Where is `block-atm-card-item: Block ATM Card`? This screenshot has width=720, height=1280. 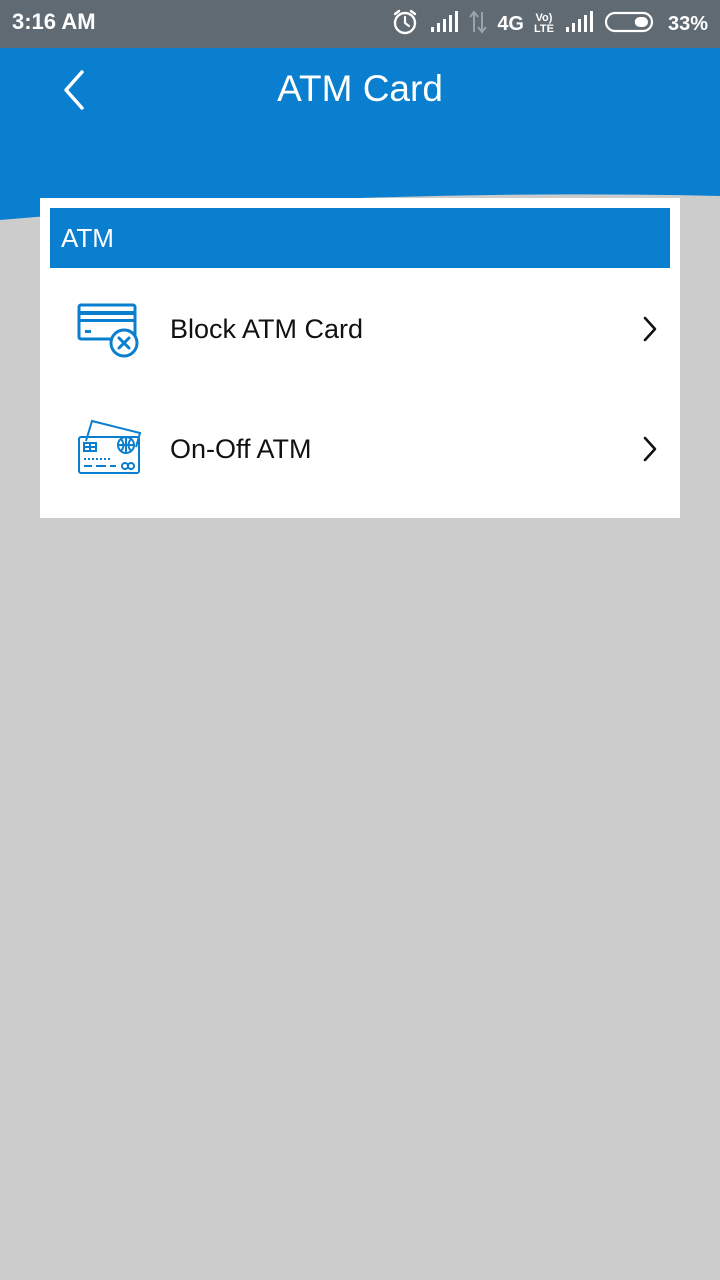
block-atm-card-item: Block ATM Card is located at coordinates (360, 329).